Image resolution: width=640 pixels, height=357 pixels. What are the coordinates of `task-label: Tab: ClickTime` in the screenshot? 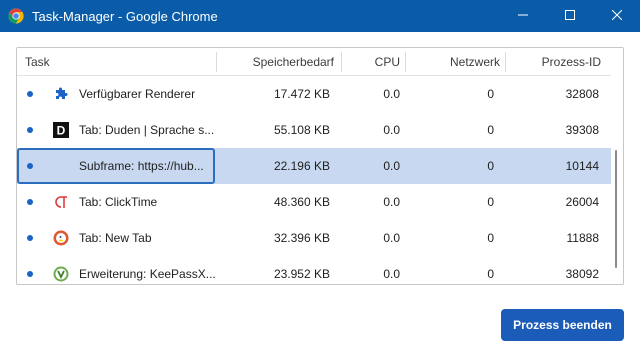 It's located at (118, 202).